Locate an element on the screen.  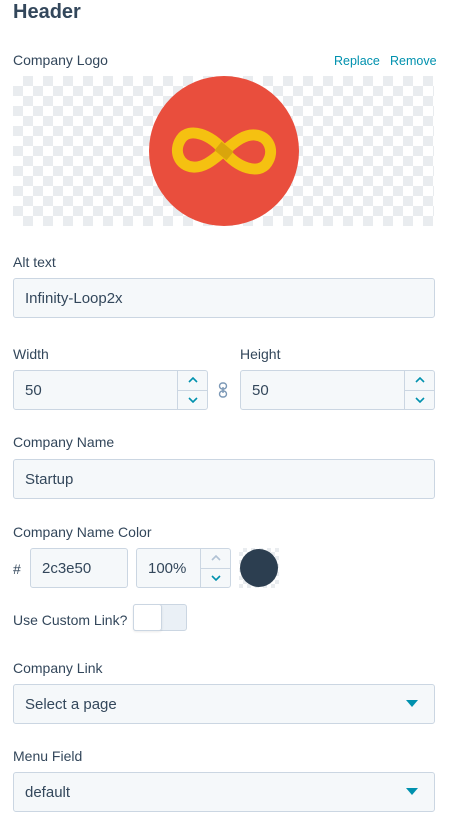
width-label: Width is located at coordinates (31, 354).